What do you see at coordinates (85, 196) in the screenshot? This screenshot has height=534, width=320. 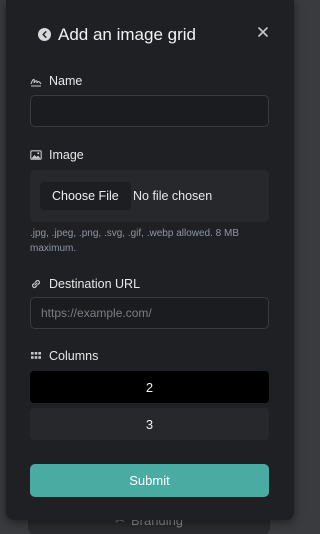 I see `choose-file-button: Choose File` at bounding box center [85, 196].